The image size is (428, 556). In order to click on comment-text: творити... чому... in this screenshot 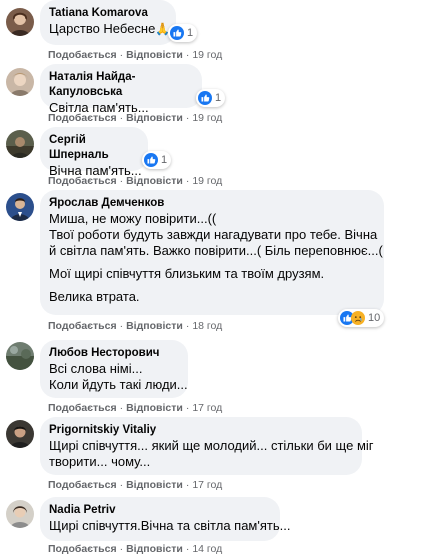, I will do `click(100, 461)`.